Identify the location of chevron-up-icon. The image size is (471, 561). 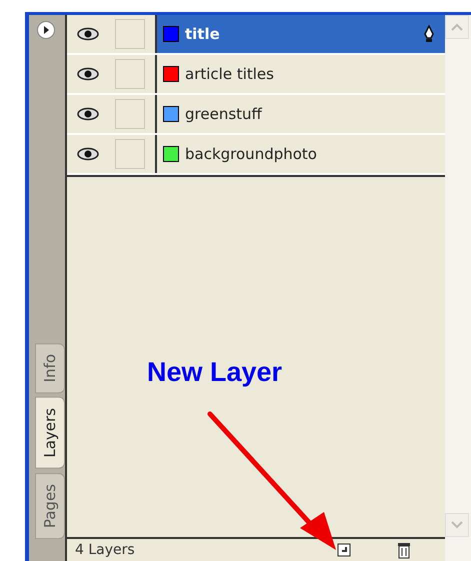
(457, 27).